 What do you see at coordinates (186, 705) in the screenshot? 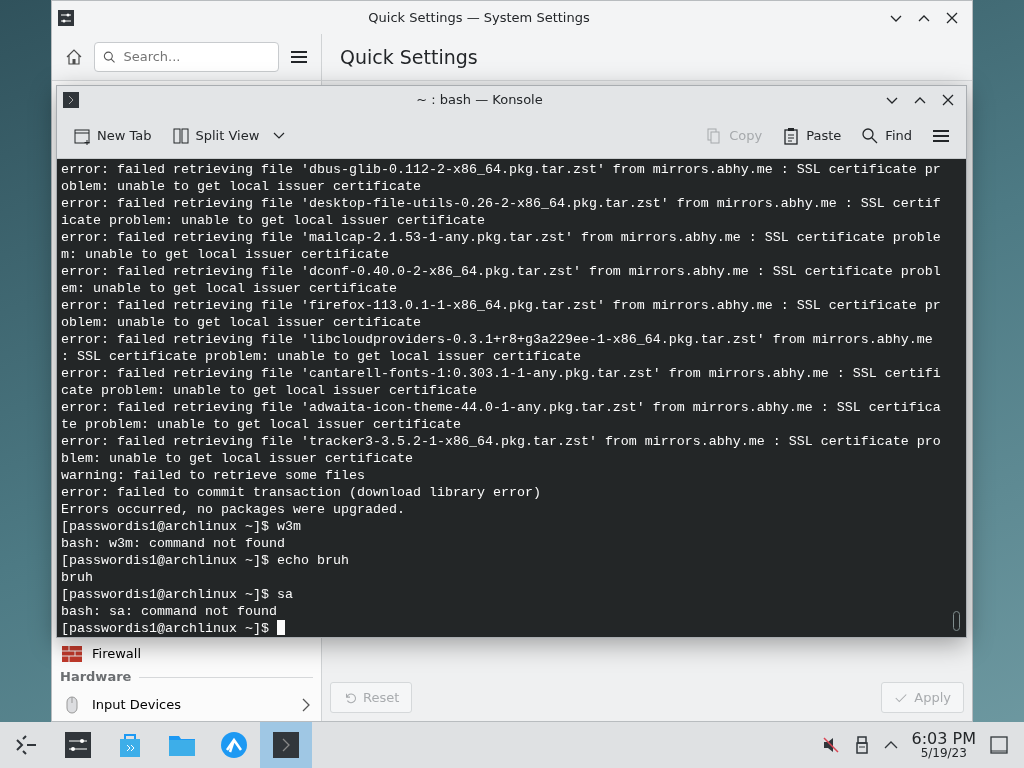
I see `sidebar-item: Input Devices` at bounding box center [186, 705].